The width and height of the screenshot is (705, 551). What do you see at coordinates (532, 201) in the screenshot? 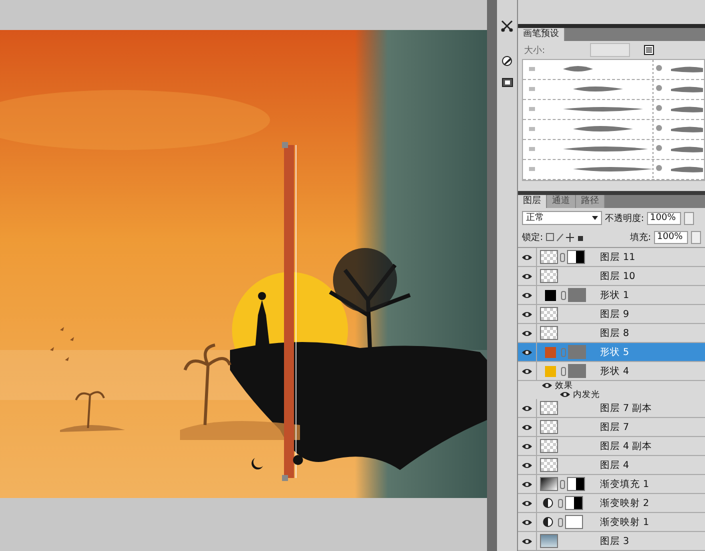
I see `panel-tab: 图层` at bounding box center [532, 201].